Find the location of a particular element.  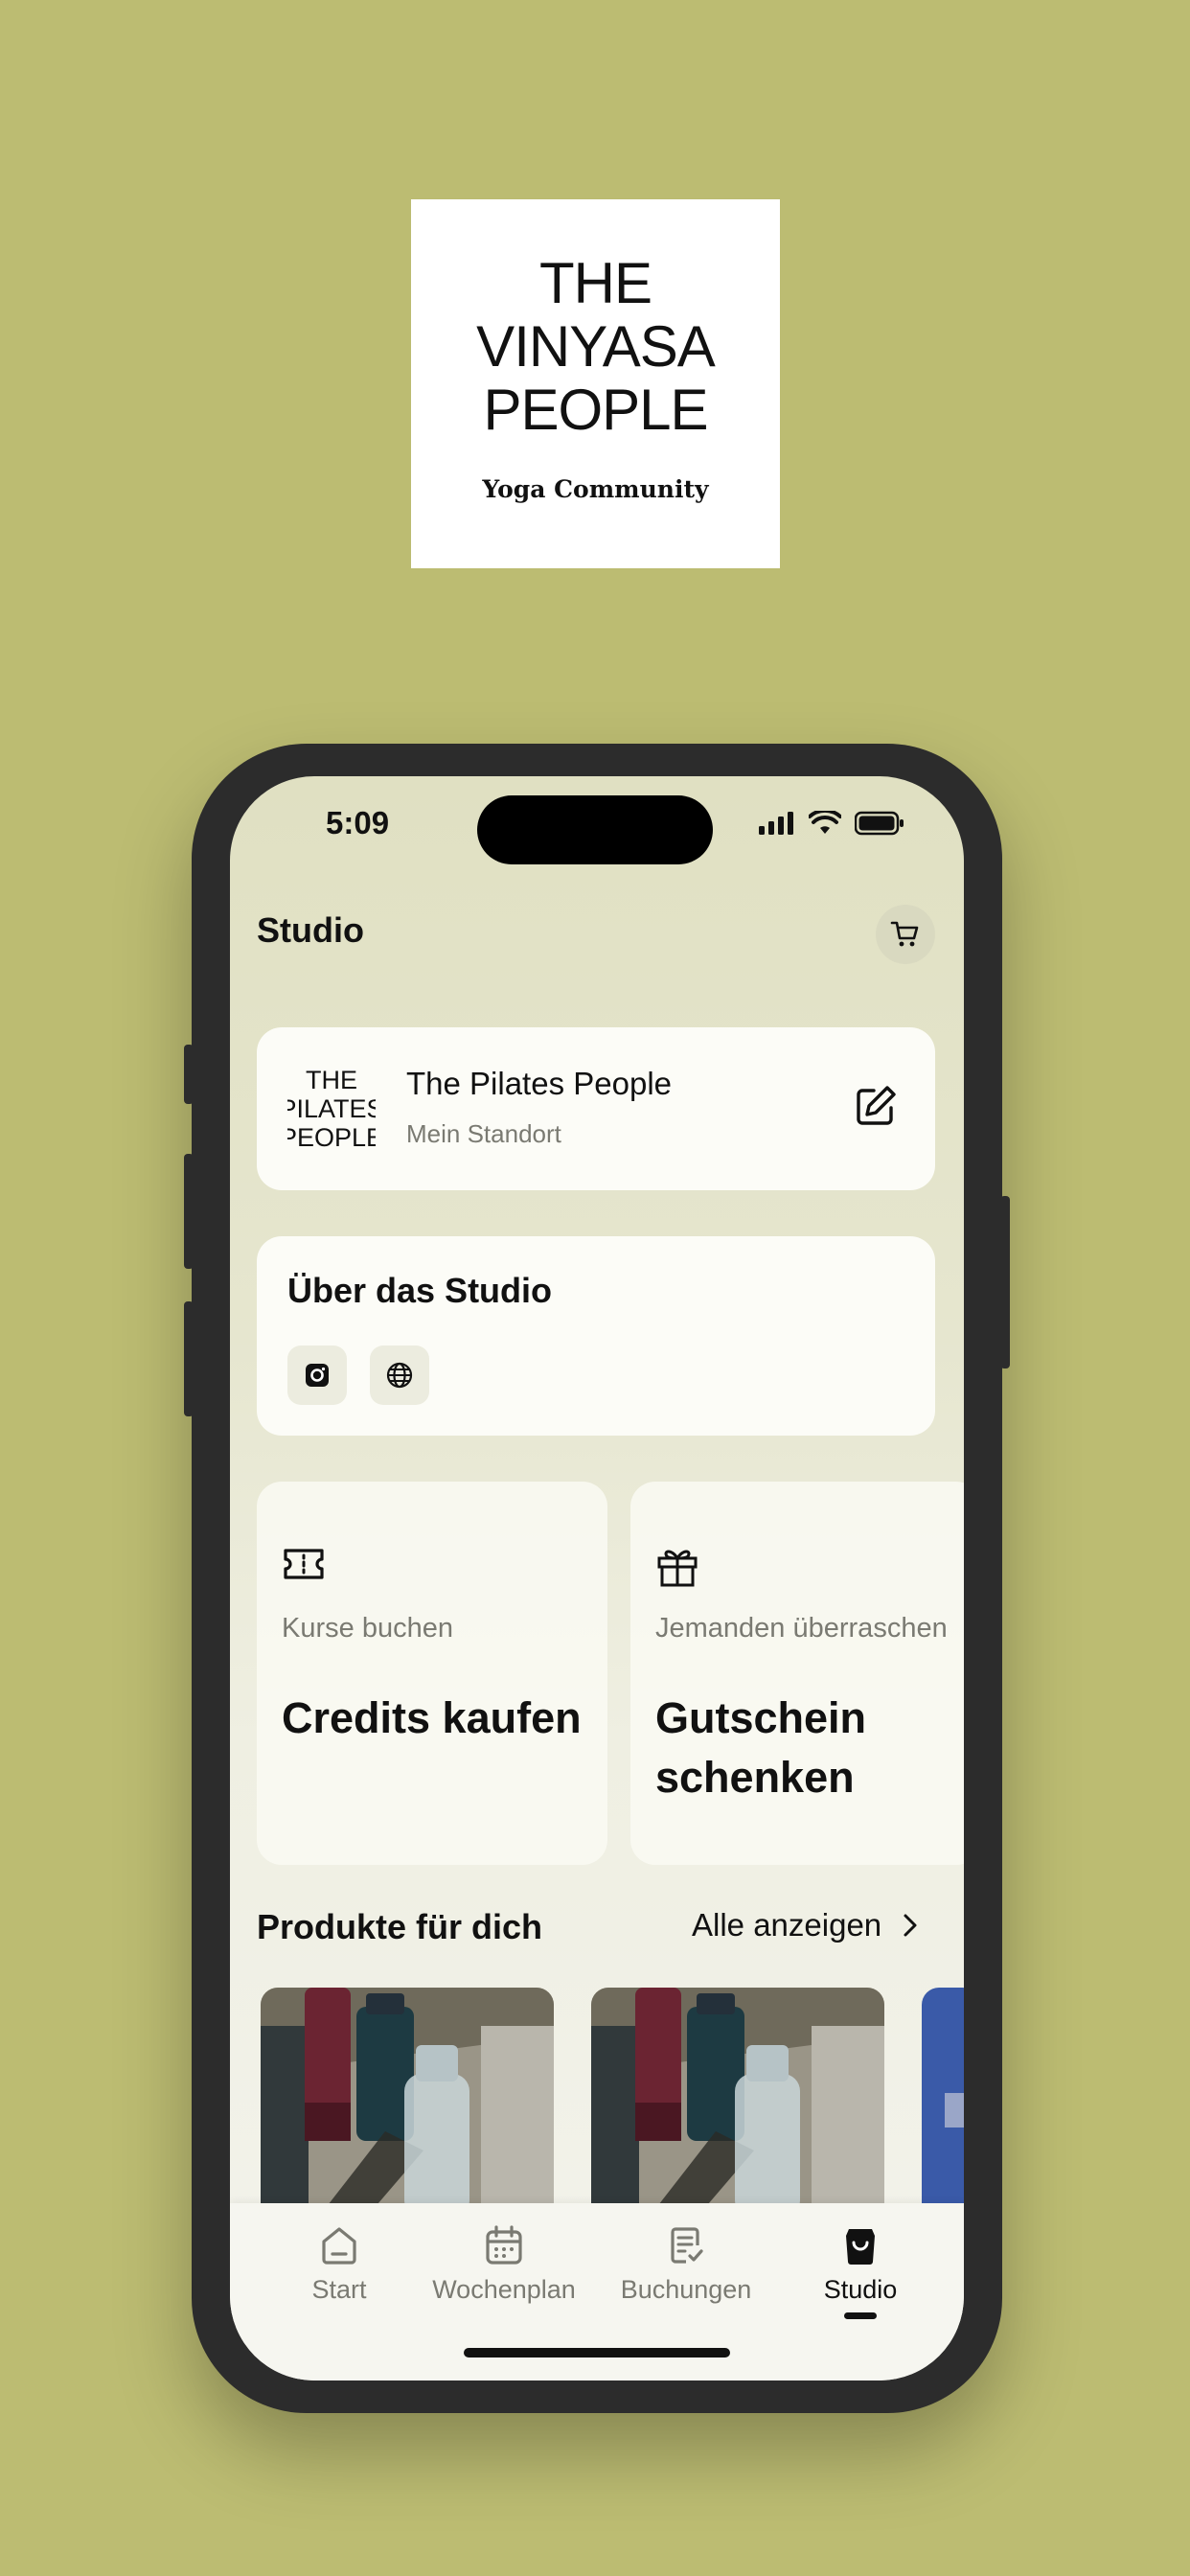

website-button is located at coordinates (399, 1375).